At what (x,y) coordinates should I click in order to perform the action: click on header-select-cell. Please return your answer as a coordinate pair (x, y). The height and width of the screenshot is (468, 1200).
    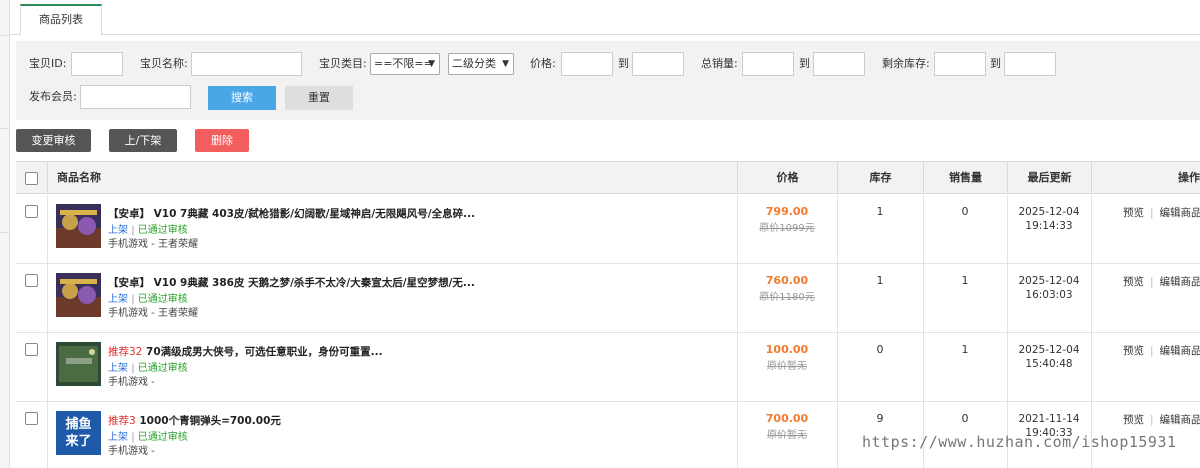
    Looking at the image, I should click on (31, 178).